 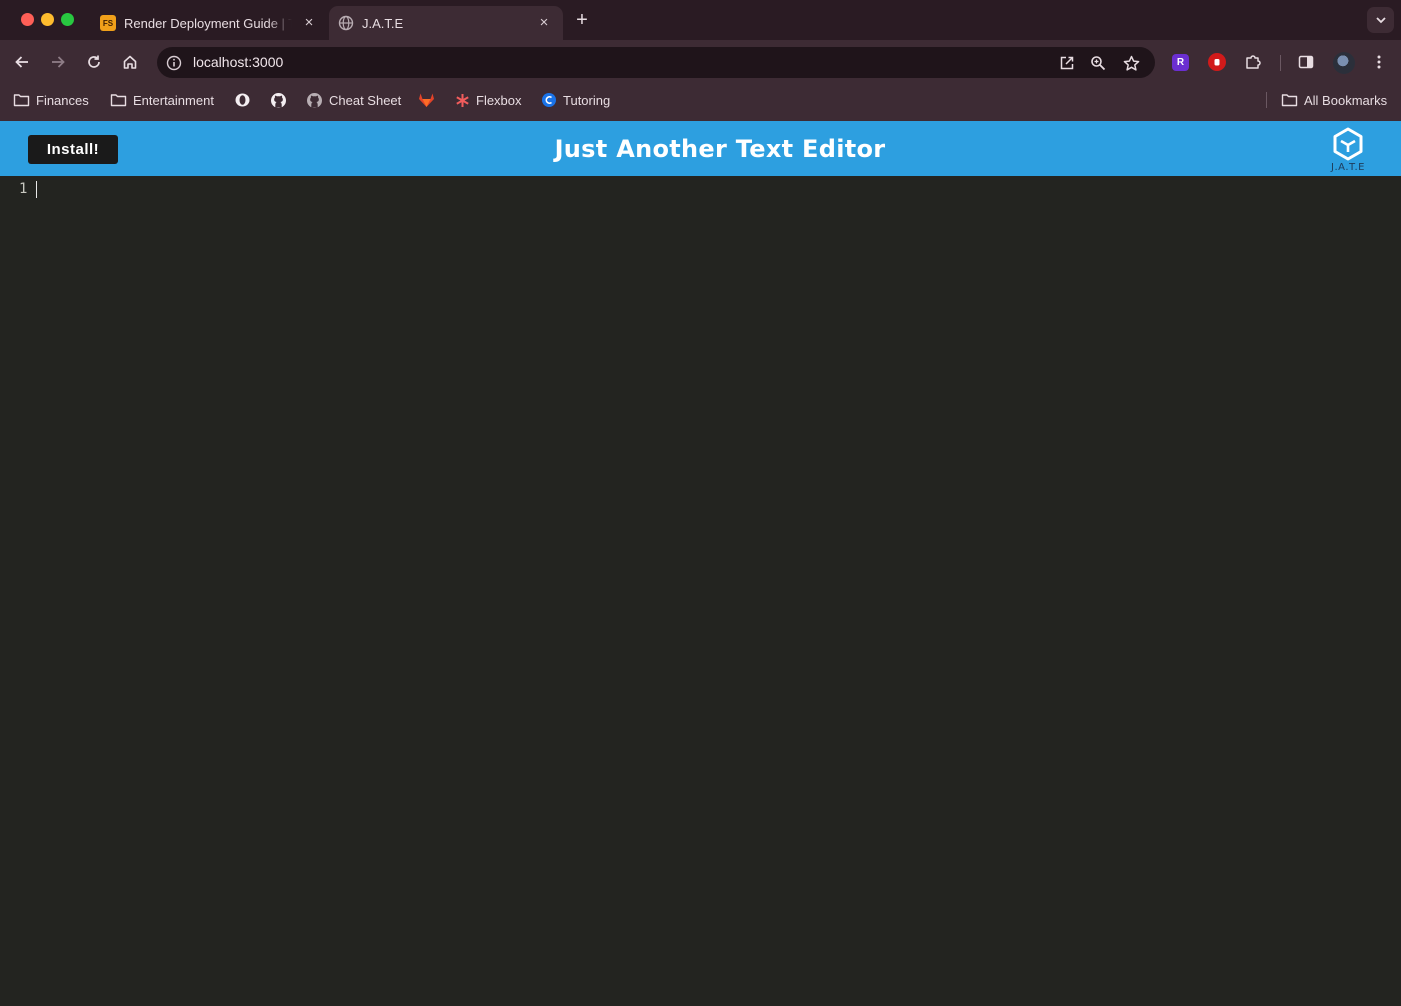 I want to click on address-bar: localhost:3000, so click(x=656, y=62).